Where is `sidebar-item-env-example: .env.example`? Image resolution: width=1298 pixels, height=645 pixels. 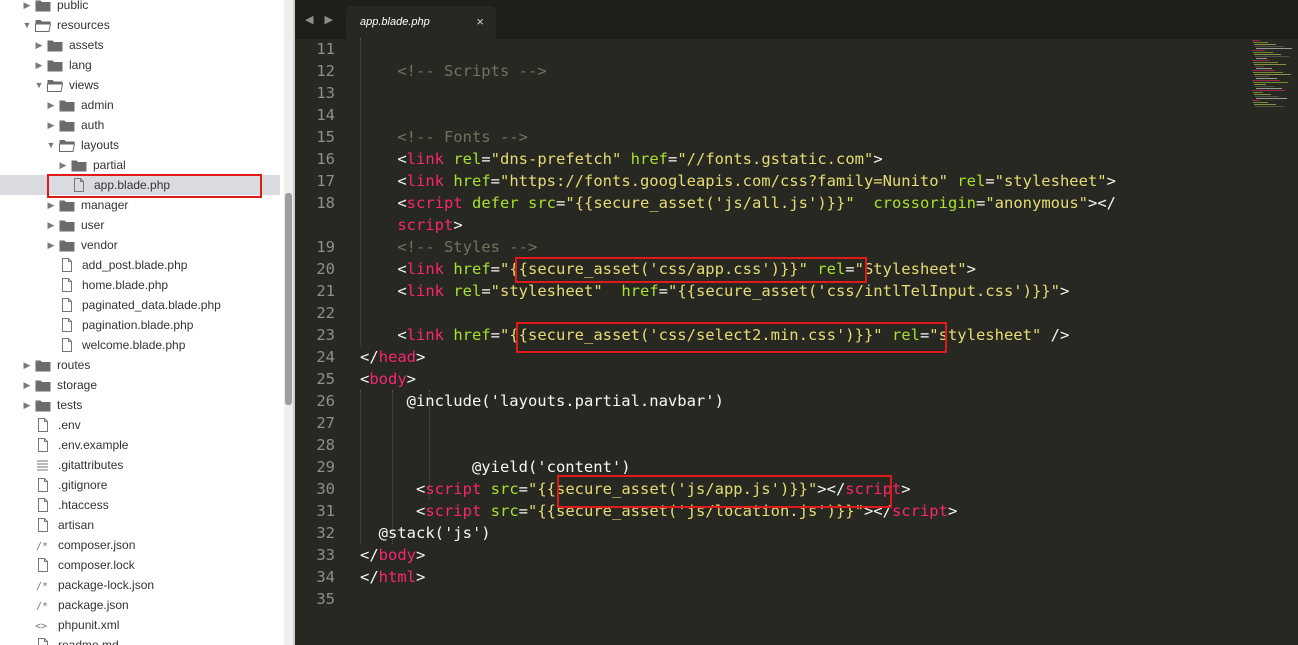
sidebar-item-env-example: .env.example is located at coordinates (140, 445).